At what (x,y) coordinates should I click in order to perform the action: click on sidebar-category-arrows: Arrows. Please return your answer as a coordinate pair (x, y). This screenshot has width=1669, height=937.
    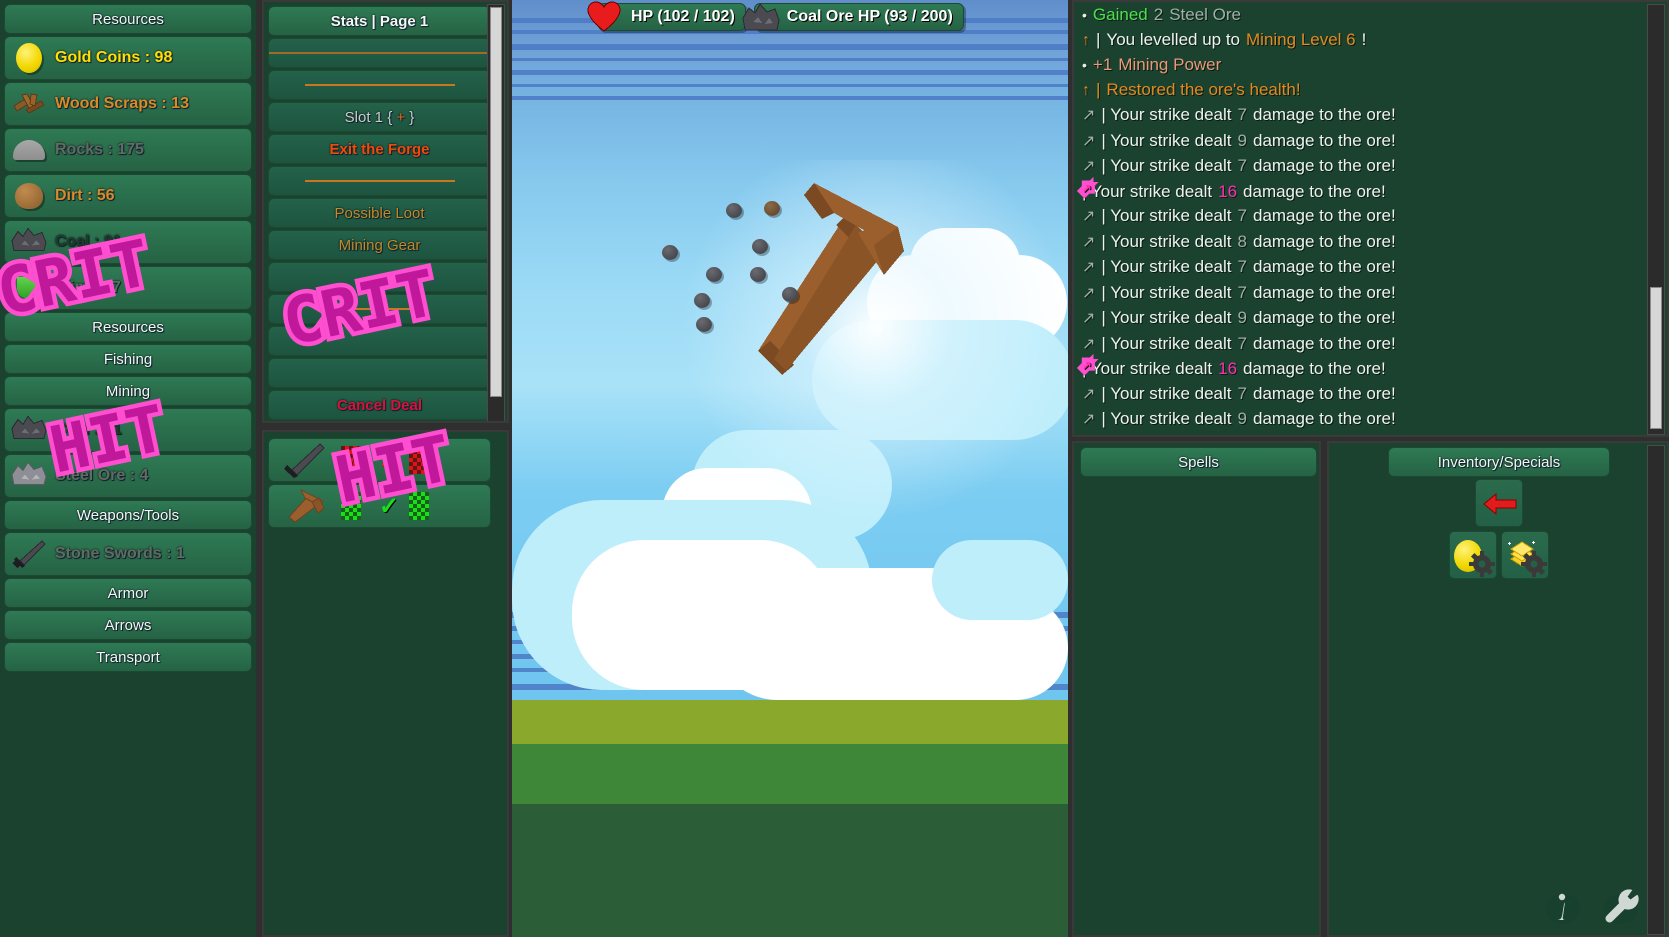
    Looking at the image, I should click on (128, 625).